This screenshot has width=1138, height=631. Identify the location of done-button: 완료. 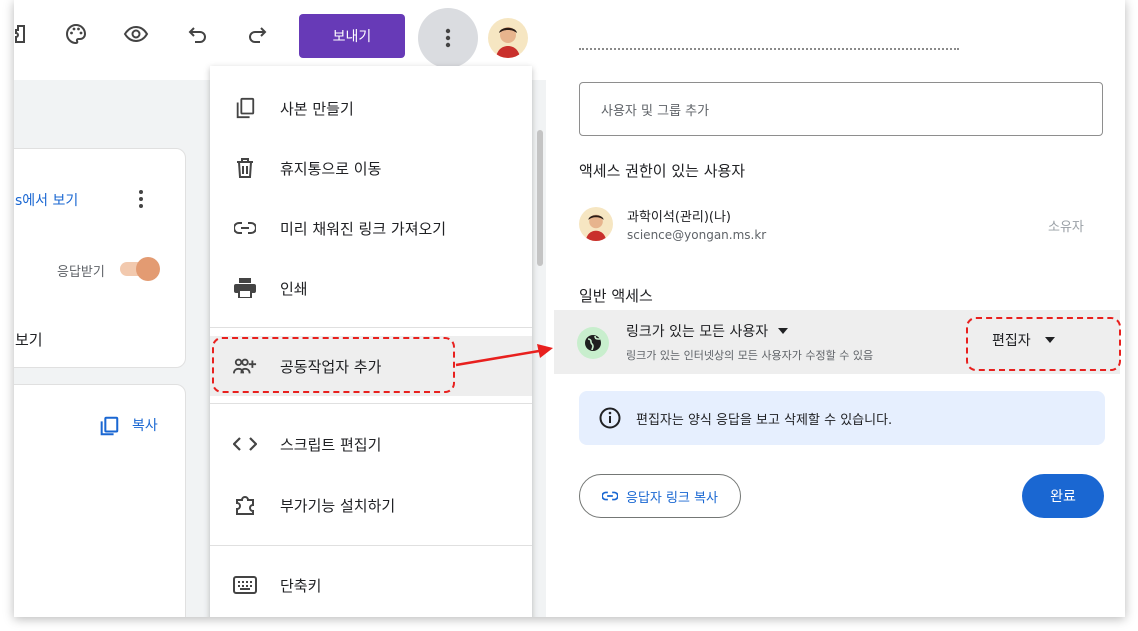
(1063, 496).